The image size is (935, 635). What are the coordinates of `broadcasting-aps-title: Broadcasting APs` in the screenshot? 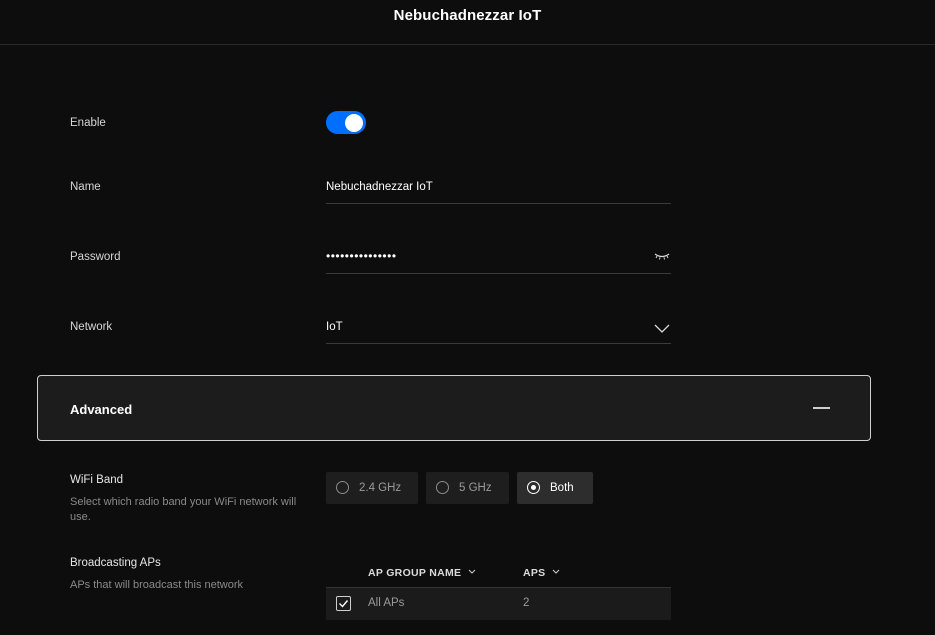 It's located at (115, 563).